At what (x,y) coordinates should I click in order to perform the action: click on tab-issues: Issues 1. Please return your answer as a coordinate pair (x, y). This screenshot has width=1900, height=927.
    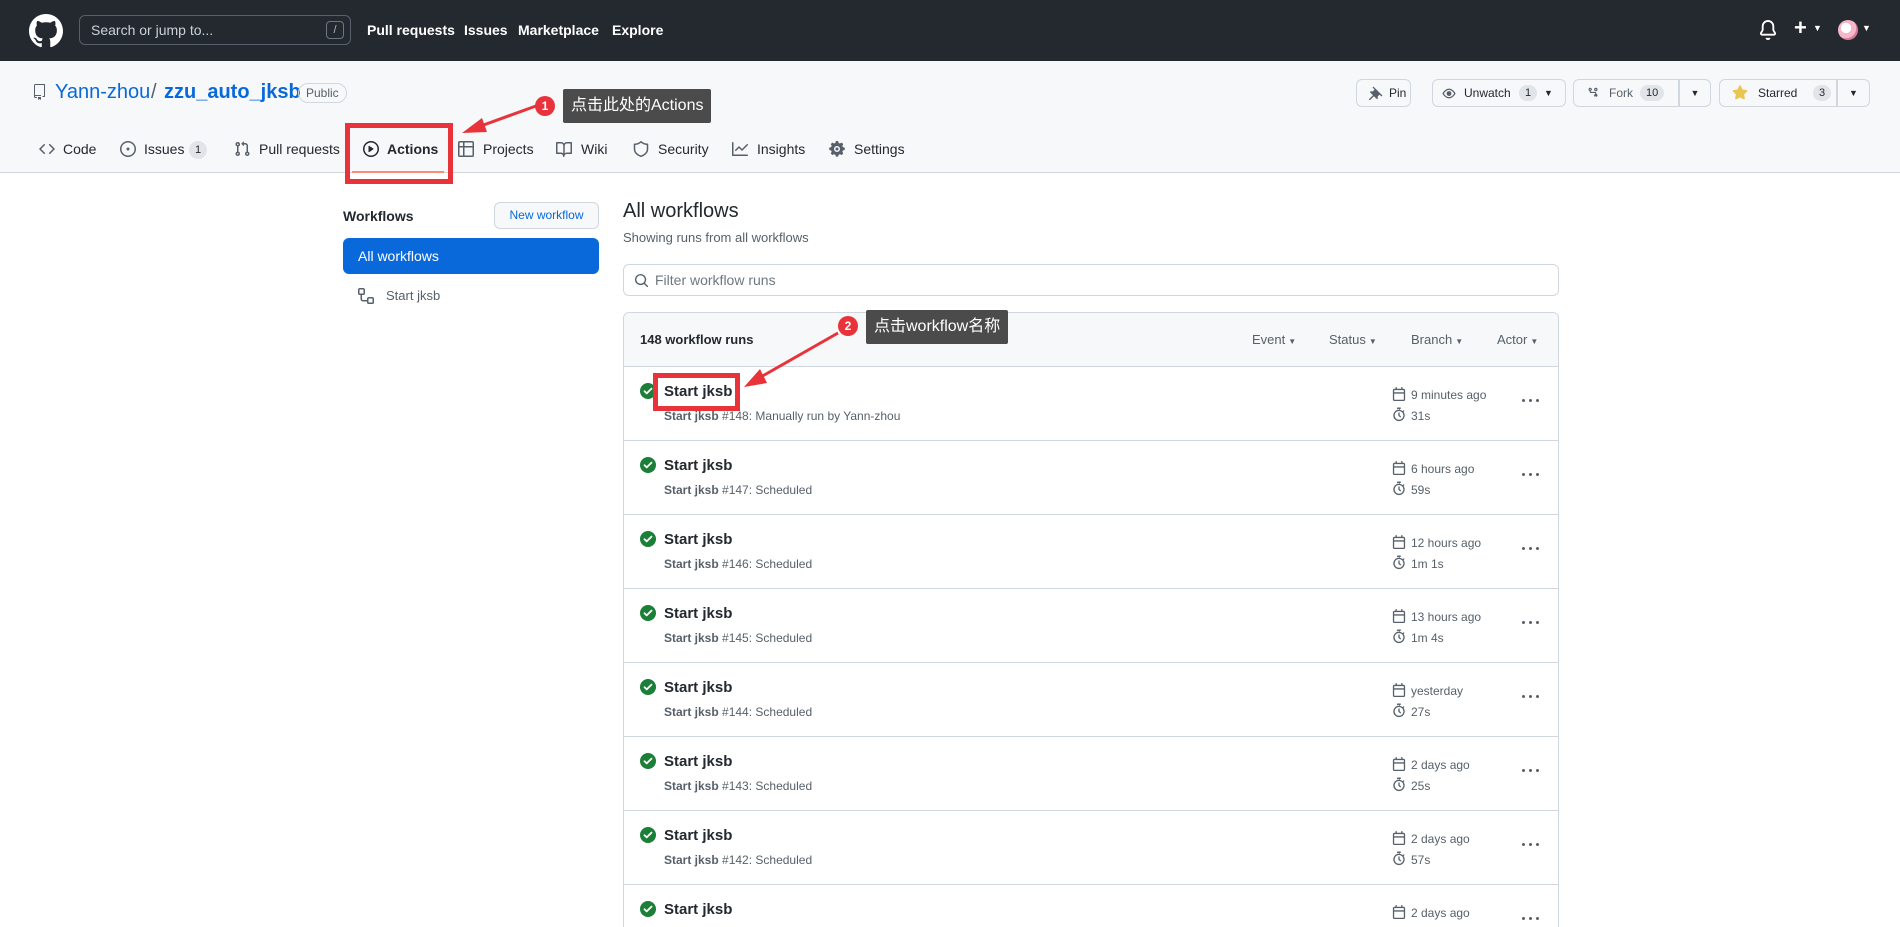
    Looking at the image, I should click on (165, 149).